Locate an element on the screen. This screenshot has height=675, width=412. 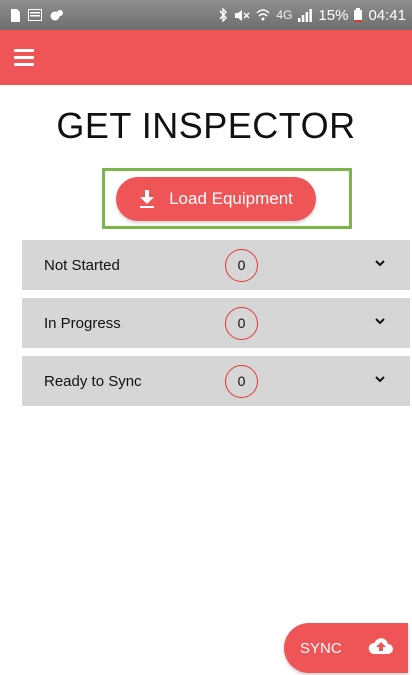
cloud-upload-icon is located at coordinates (380, 646).